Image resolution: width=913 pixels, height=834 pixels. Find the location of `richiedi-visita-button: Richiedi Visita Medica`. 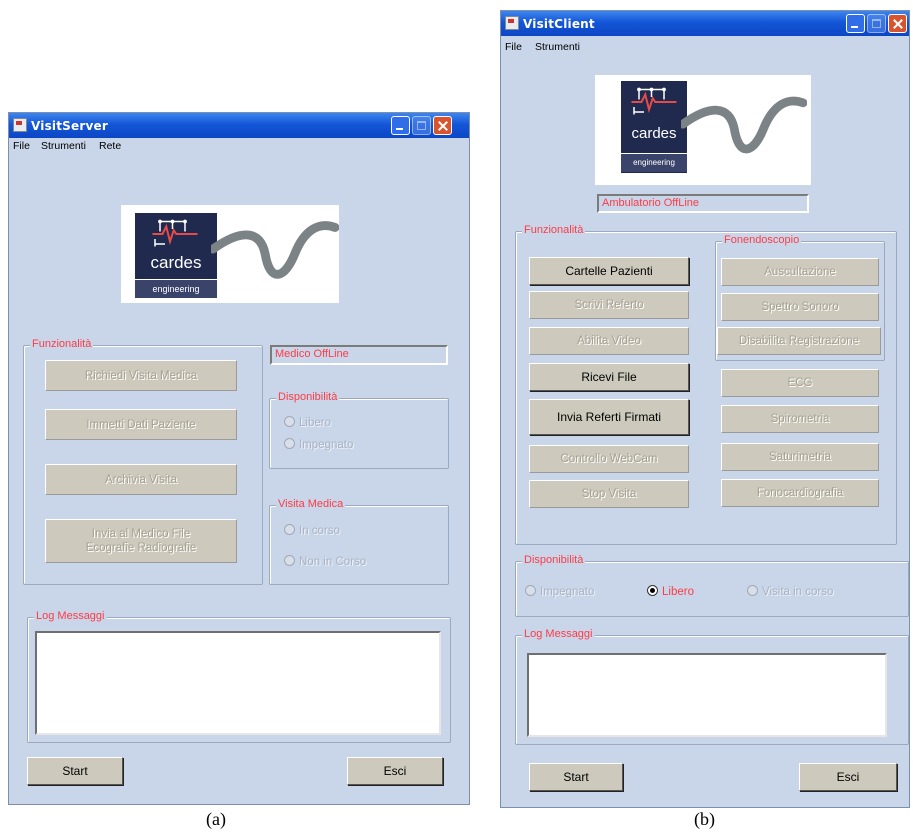

richiedi-visita-button: Richiedi Visita Medica is located at coordinates (141, 375).